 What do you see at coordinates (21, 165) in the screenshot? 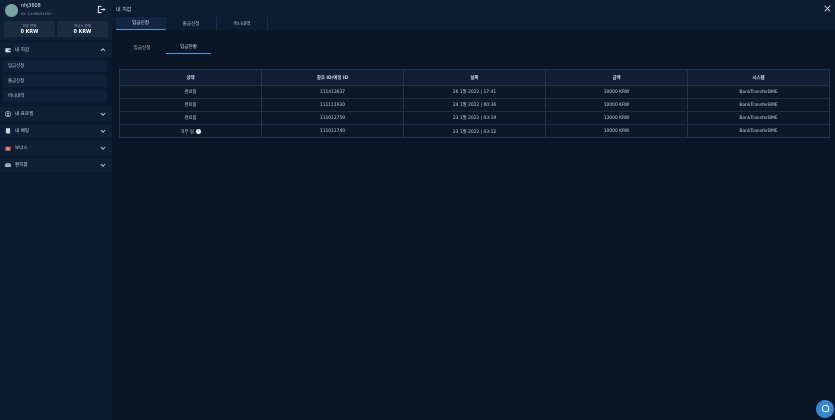
I see `sidebar-item-label: 편지함` at bounding box center [21, 165].